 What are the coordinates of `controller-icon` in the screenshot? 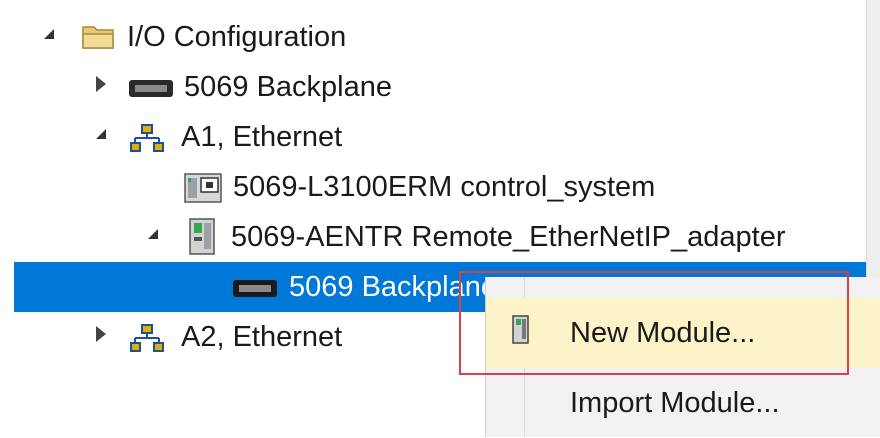 It's located at (203, 190).